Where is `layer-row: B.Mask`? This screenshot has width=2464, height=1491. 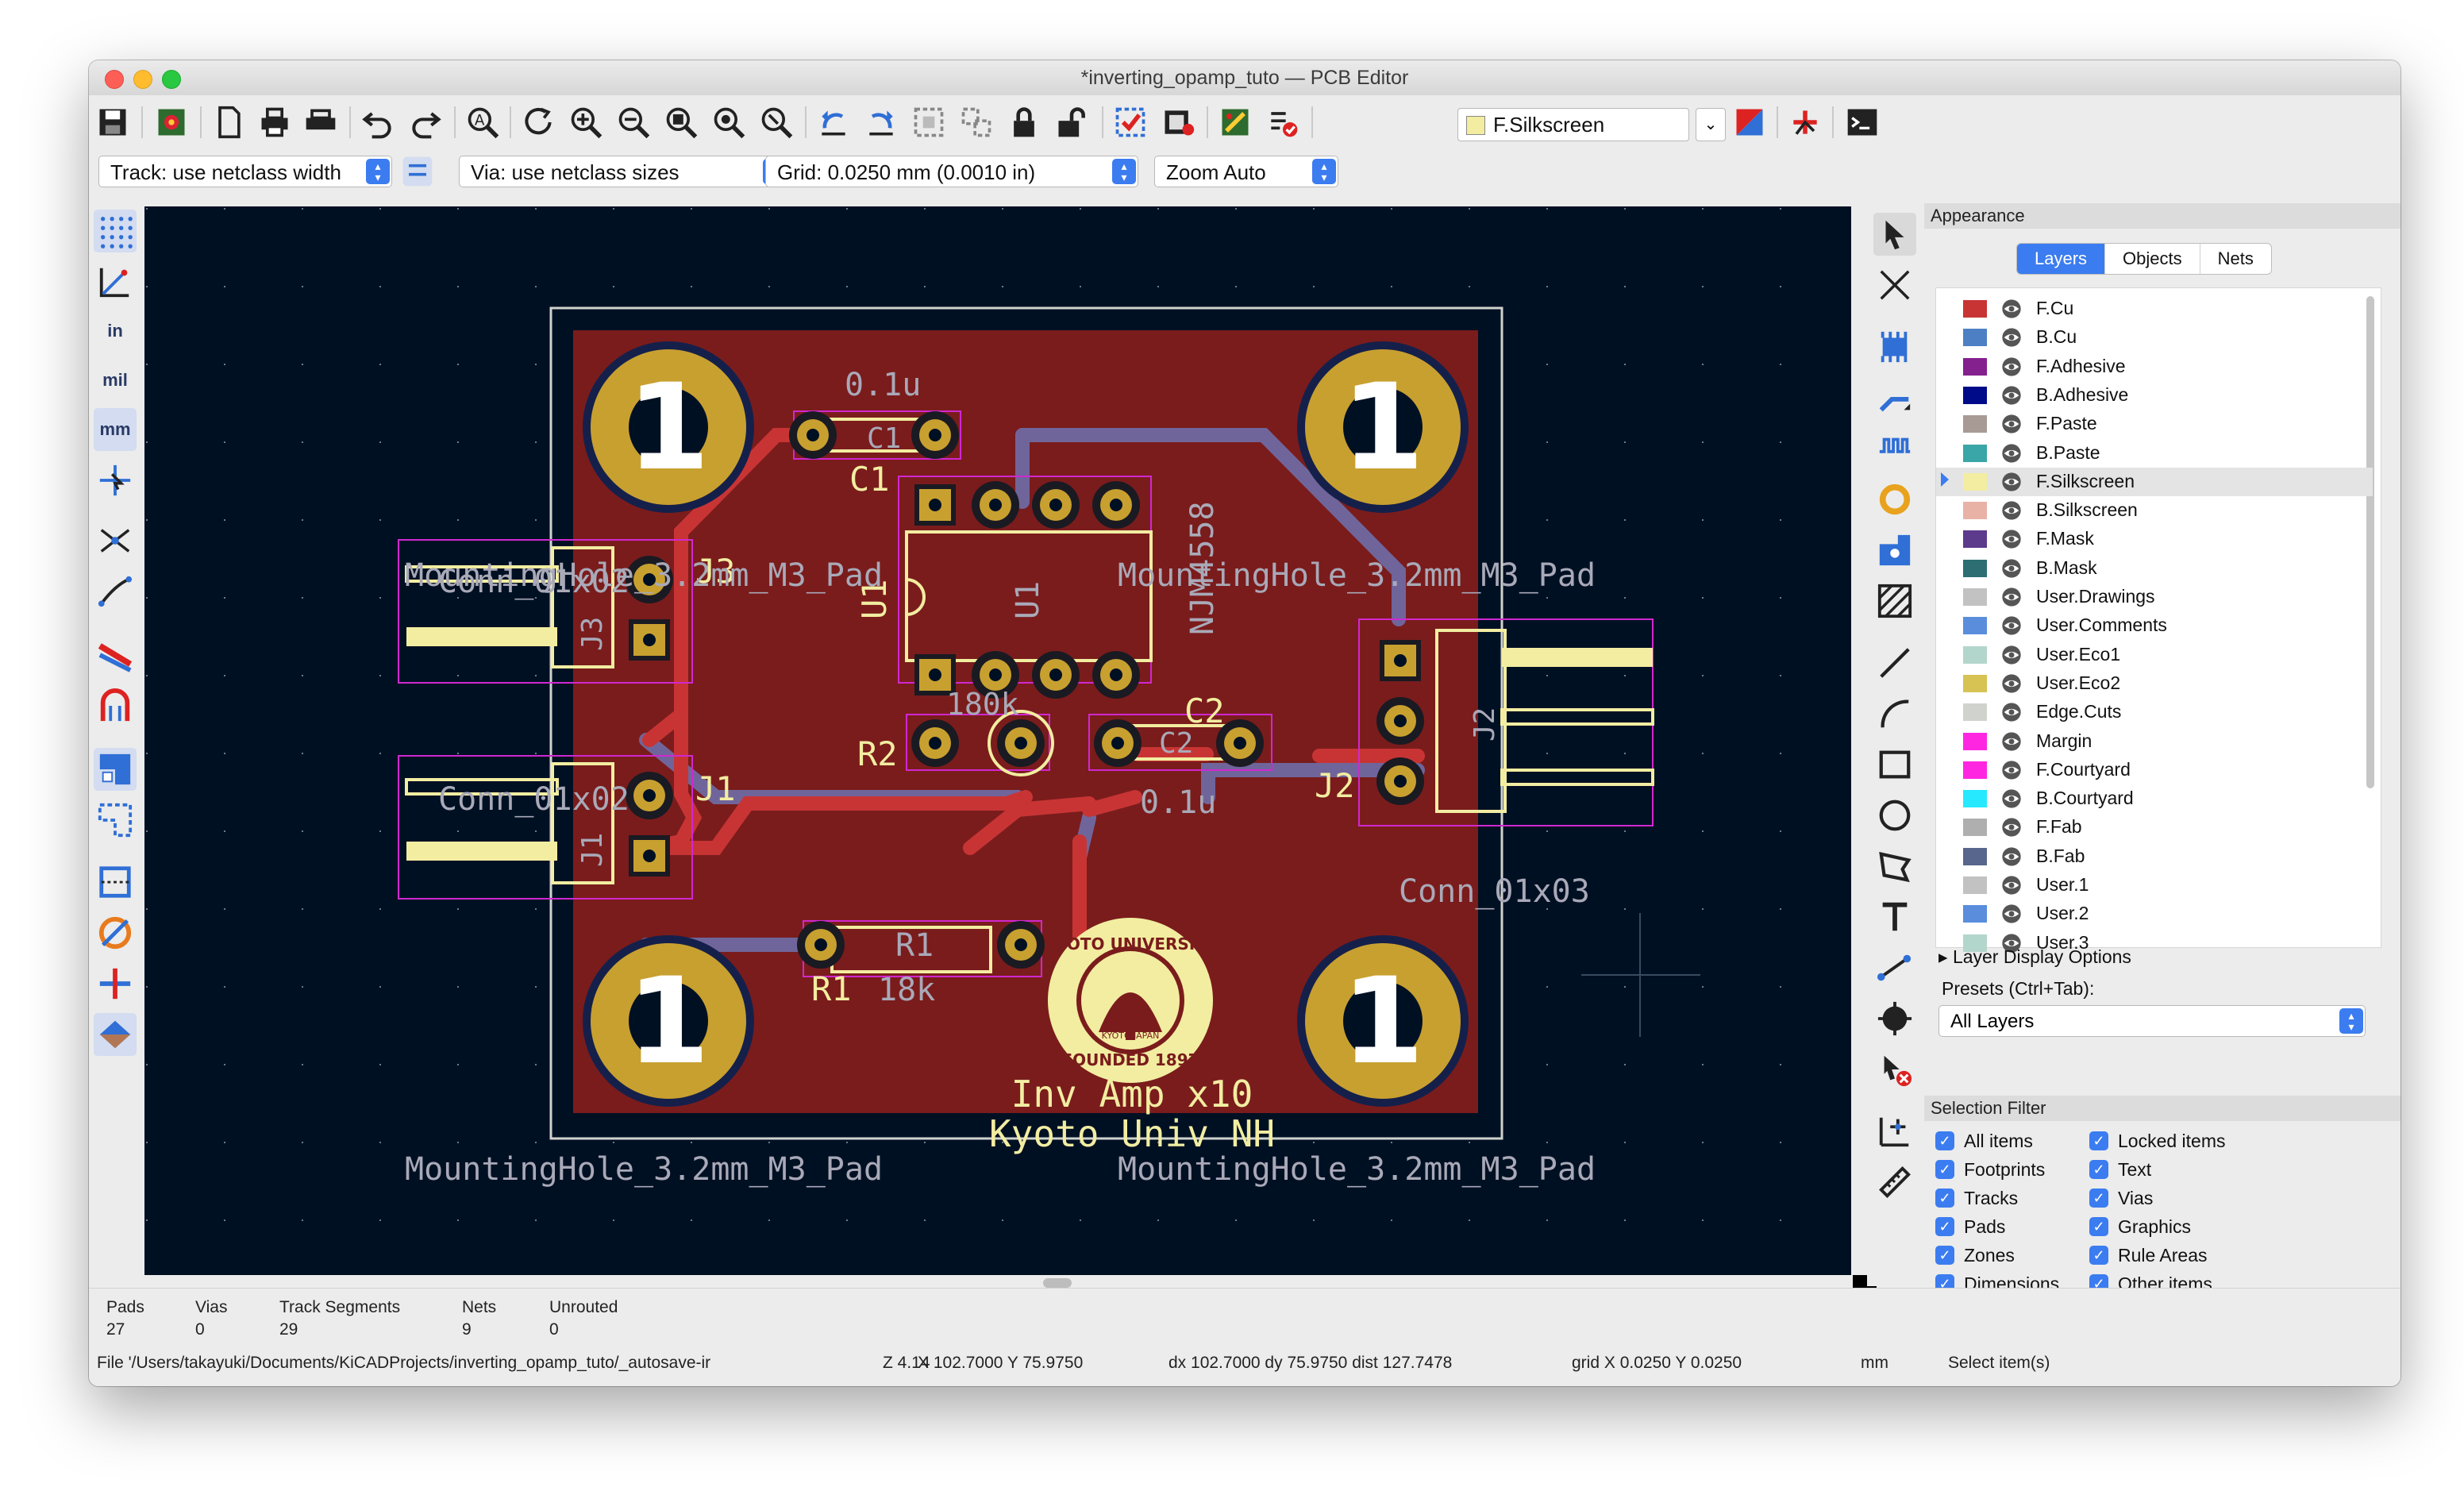 layer-row: B.Mask is located at coordinates (2154, 569).